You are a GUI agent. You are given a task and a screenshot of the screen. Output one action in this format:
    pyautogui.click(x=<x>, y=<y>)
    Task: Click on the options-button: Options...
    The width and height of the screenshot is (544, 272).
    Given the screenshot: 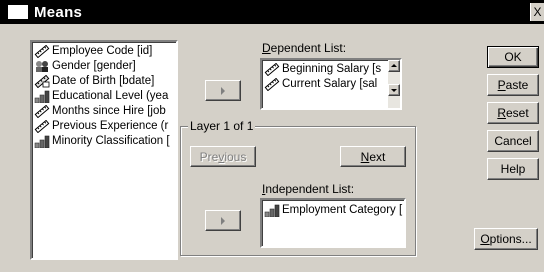 What is the action you would take?
    pyautogui.click(x=506, y=239)
    